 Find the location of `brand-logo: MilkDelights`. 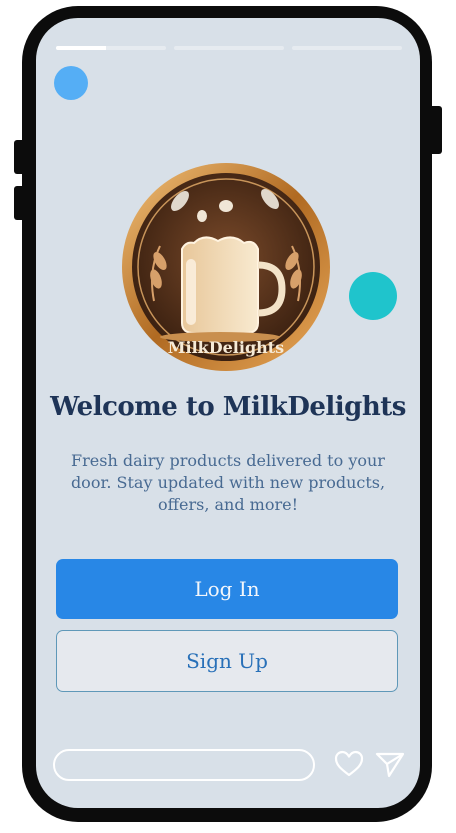

brand-logo: MilkDelights is located at coordinates (226, 267).